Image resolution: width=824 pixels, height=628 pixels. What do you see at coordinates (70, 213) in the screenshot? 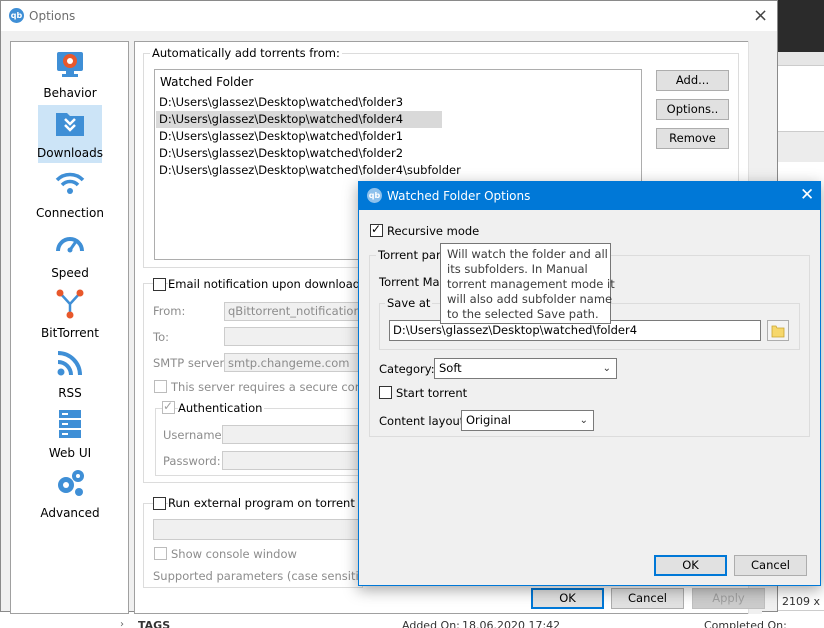
I see `sidebar-item-label: Connection` at bounding box center [70, 213].